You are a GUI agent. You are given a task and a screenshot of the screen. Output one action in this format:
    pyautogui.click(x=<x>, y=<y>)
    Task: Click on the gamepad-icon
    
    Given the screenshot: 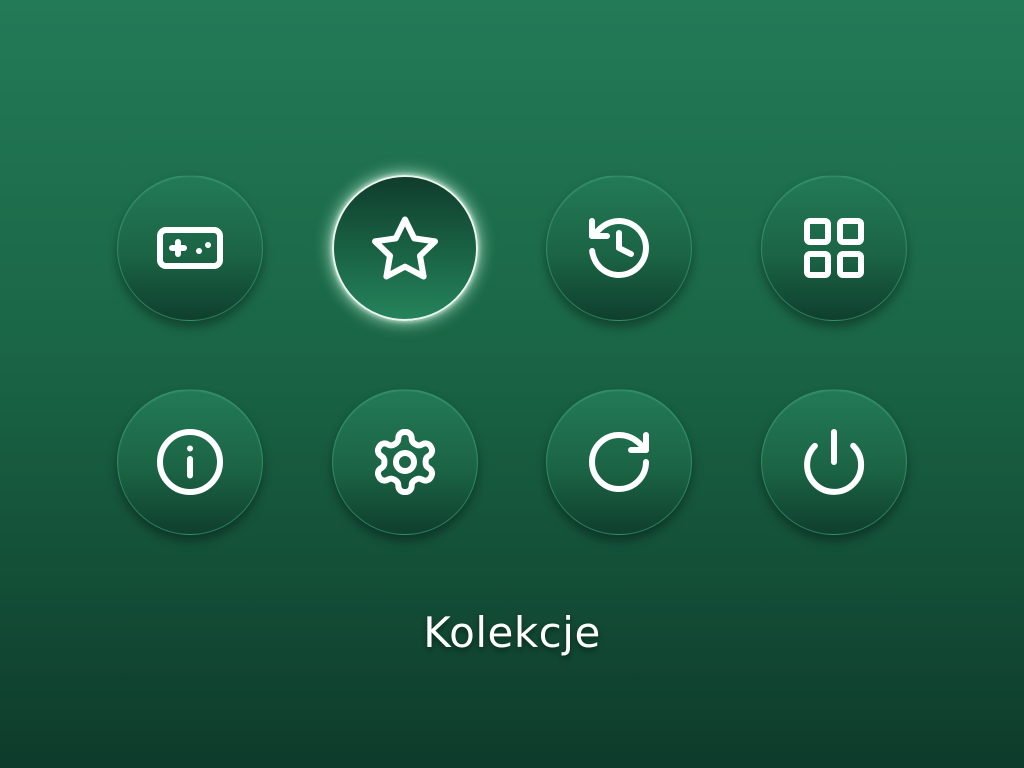 What is the action you would take?
    pyautogui.click(x=190, y=248)
    